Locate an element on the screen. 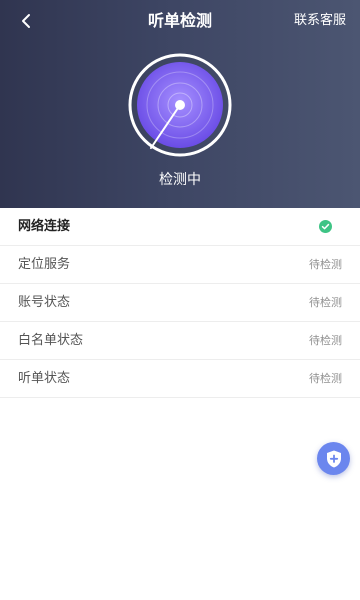 This screenshot has width=360, height=600. shield-plus-icon is located at coordinates (333, 458).